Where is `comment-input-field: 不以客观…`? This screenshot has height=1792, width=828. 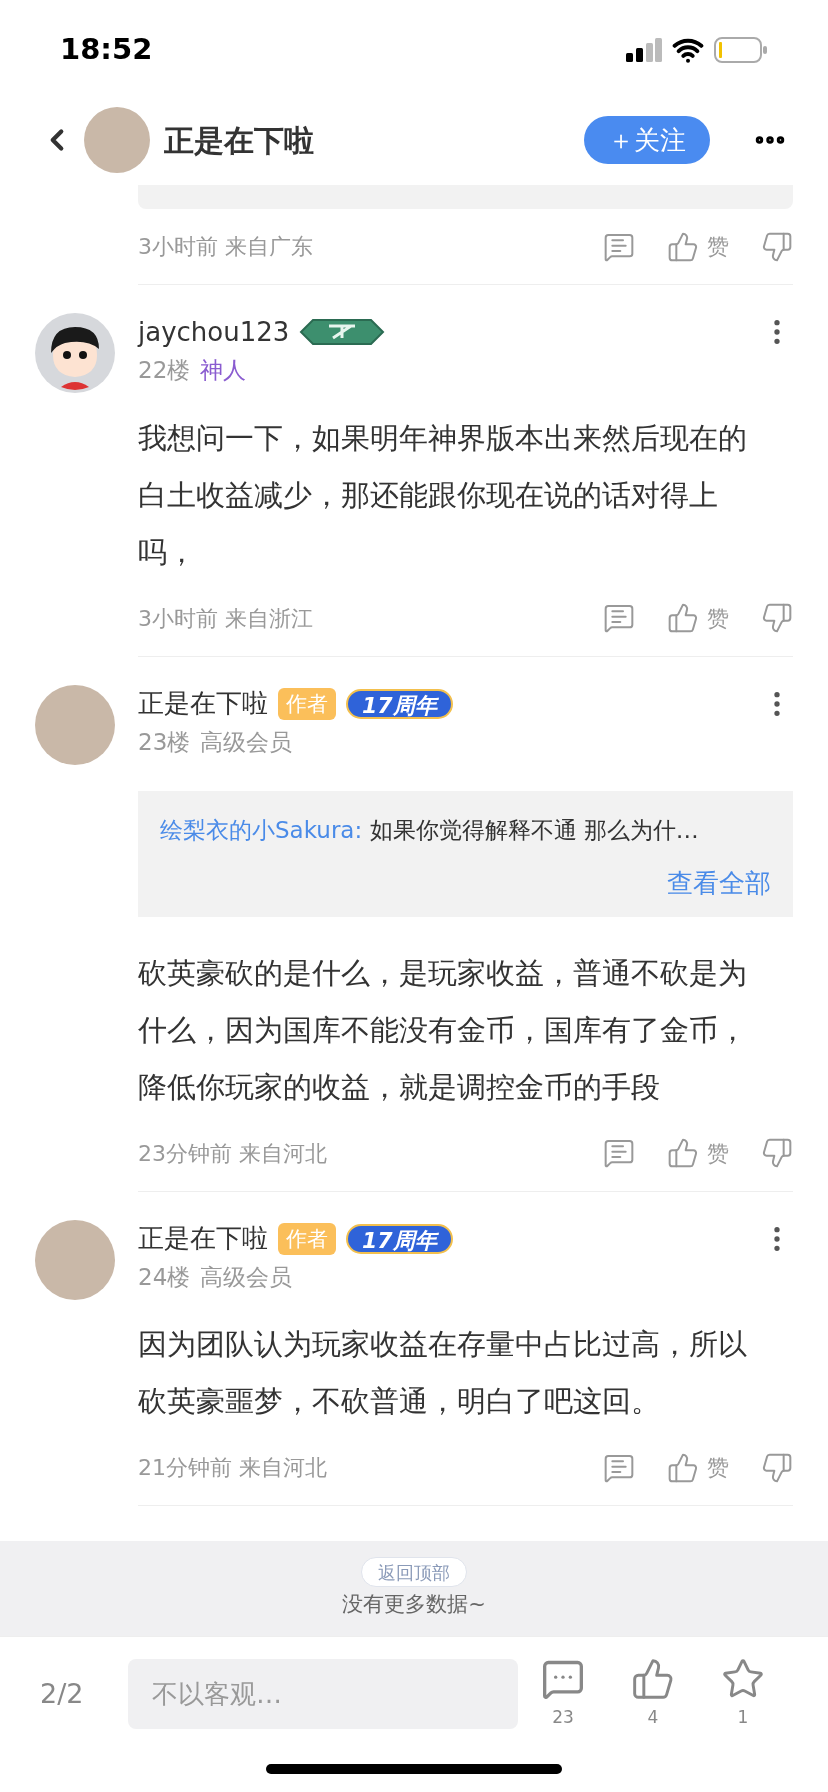
comment-input-field: 不以客观… is located at coordinates (323, 1694).